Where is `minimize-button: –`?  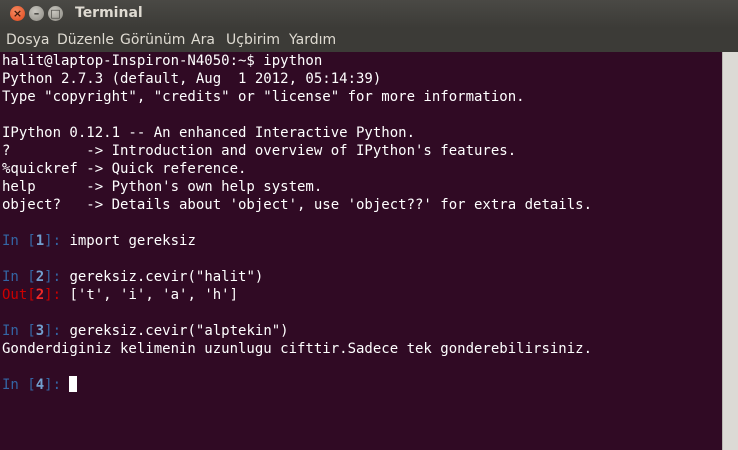
minimize-button: – is located at coordinates (36, 13).